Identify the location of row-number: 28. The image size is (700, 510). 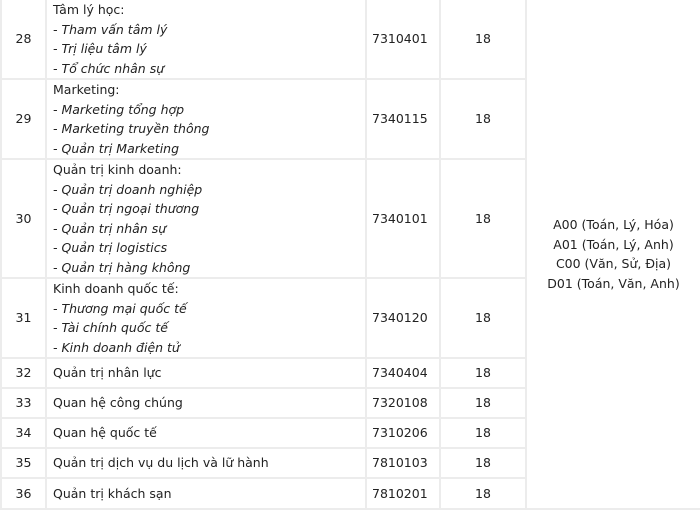
(23, 40).